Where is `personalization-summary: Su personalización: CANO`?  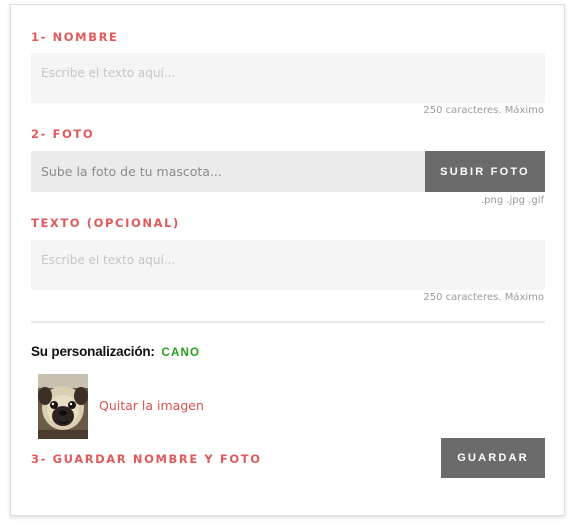
personalization-summary: Su personalización: CANO is located at coordinates (115, 351).